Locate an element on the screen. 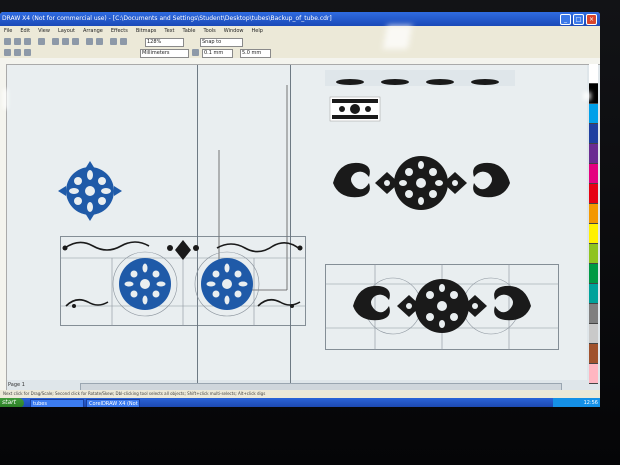  clock: 12:56 is located at coordinates (590, 403).